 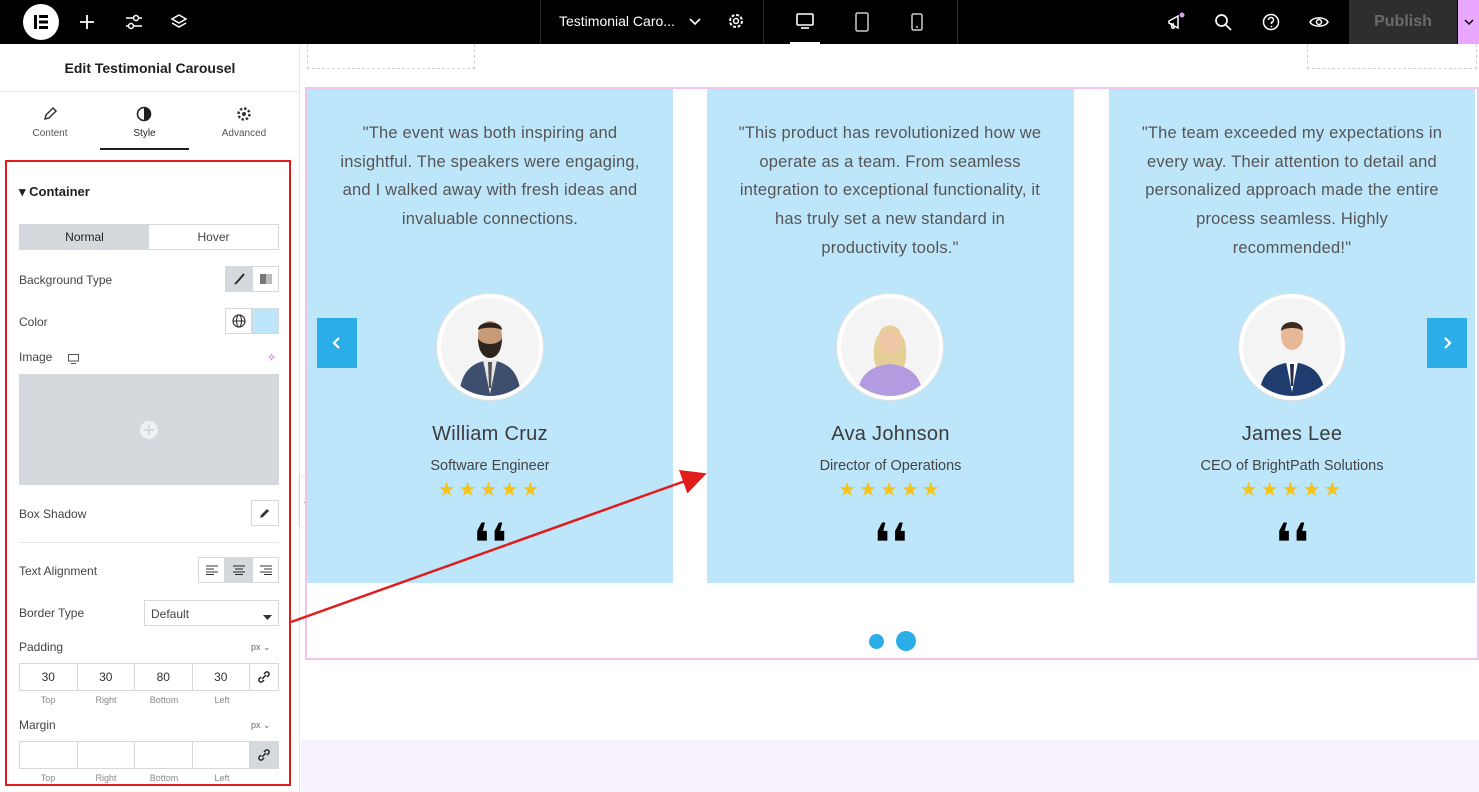 I want to click on preview-eye-icon, so click(x=1319, y=22).